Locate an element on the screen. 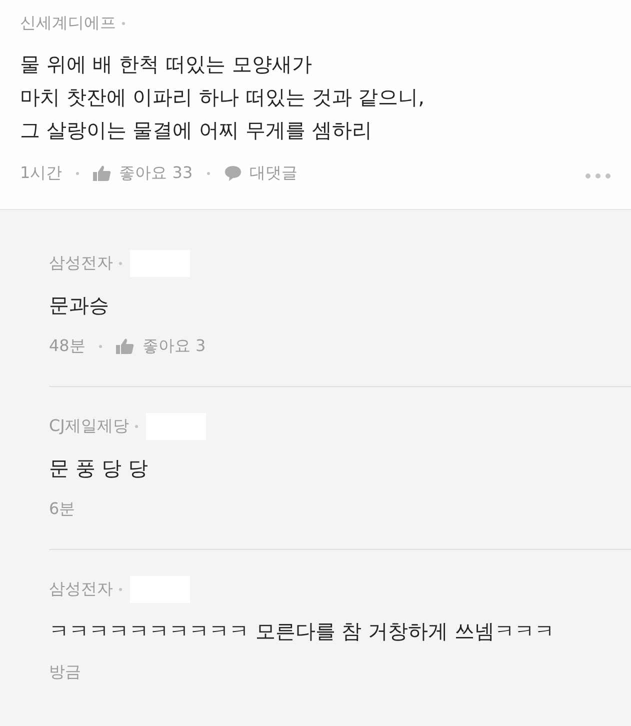 The height and width of the screenshot is (726, 631). speech-bubble-icon is located at coordinates (233, 173).